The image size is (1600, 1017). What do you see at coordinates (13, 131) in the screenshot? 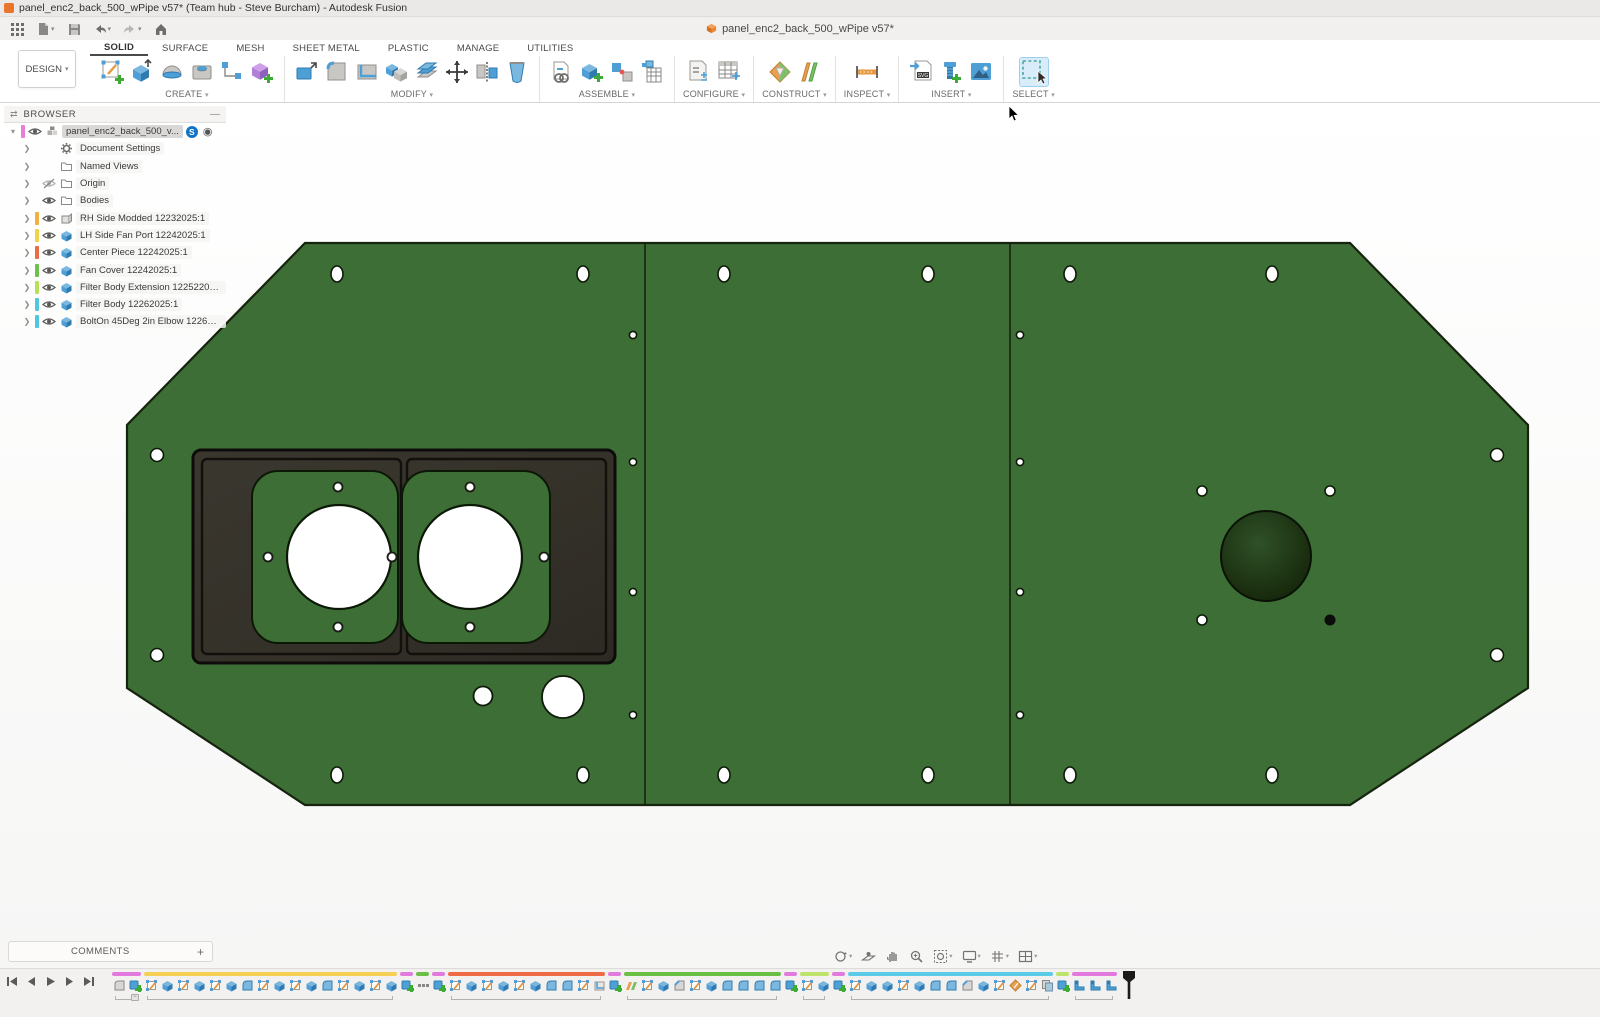
I see `chevron-down-icon: ▾` at bounding box center [13, 131].